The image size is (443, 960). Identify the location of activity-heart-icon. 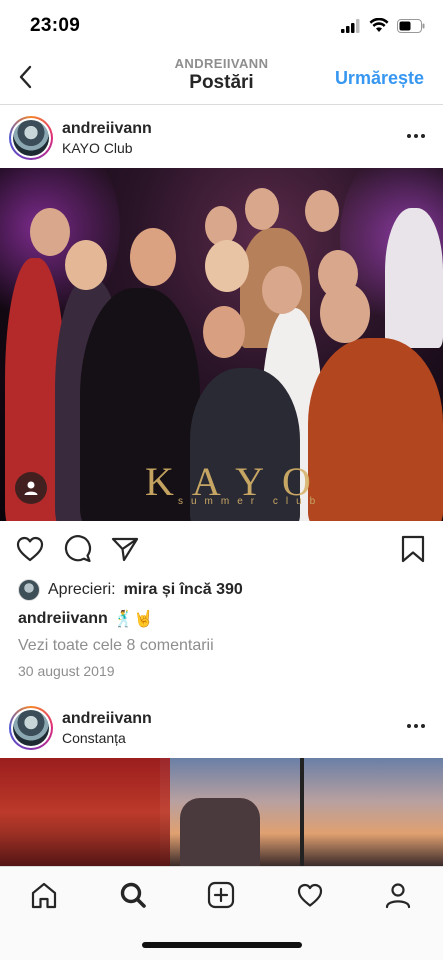
(310, 895).